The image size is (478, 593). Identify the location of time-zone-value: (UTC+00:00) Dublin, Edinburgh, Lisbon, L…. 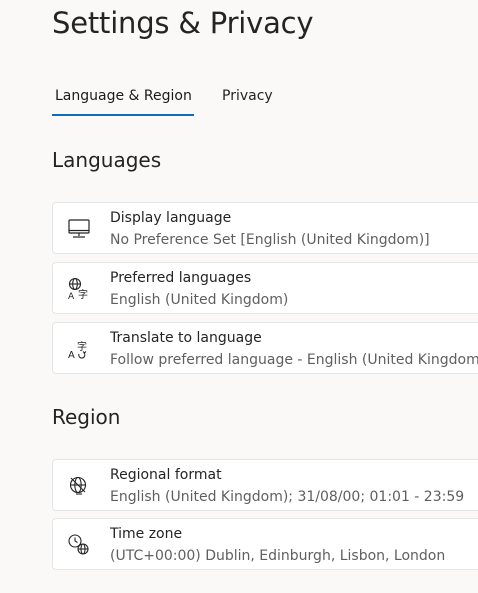
(278, 556).